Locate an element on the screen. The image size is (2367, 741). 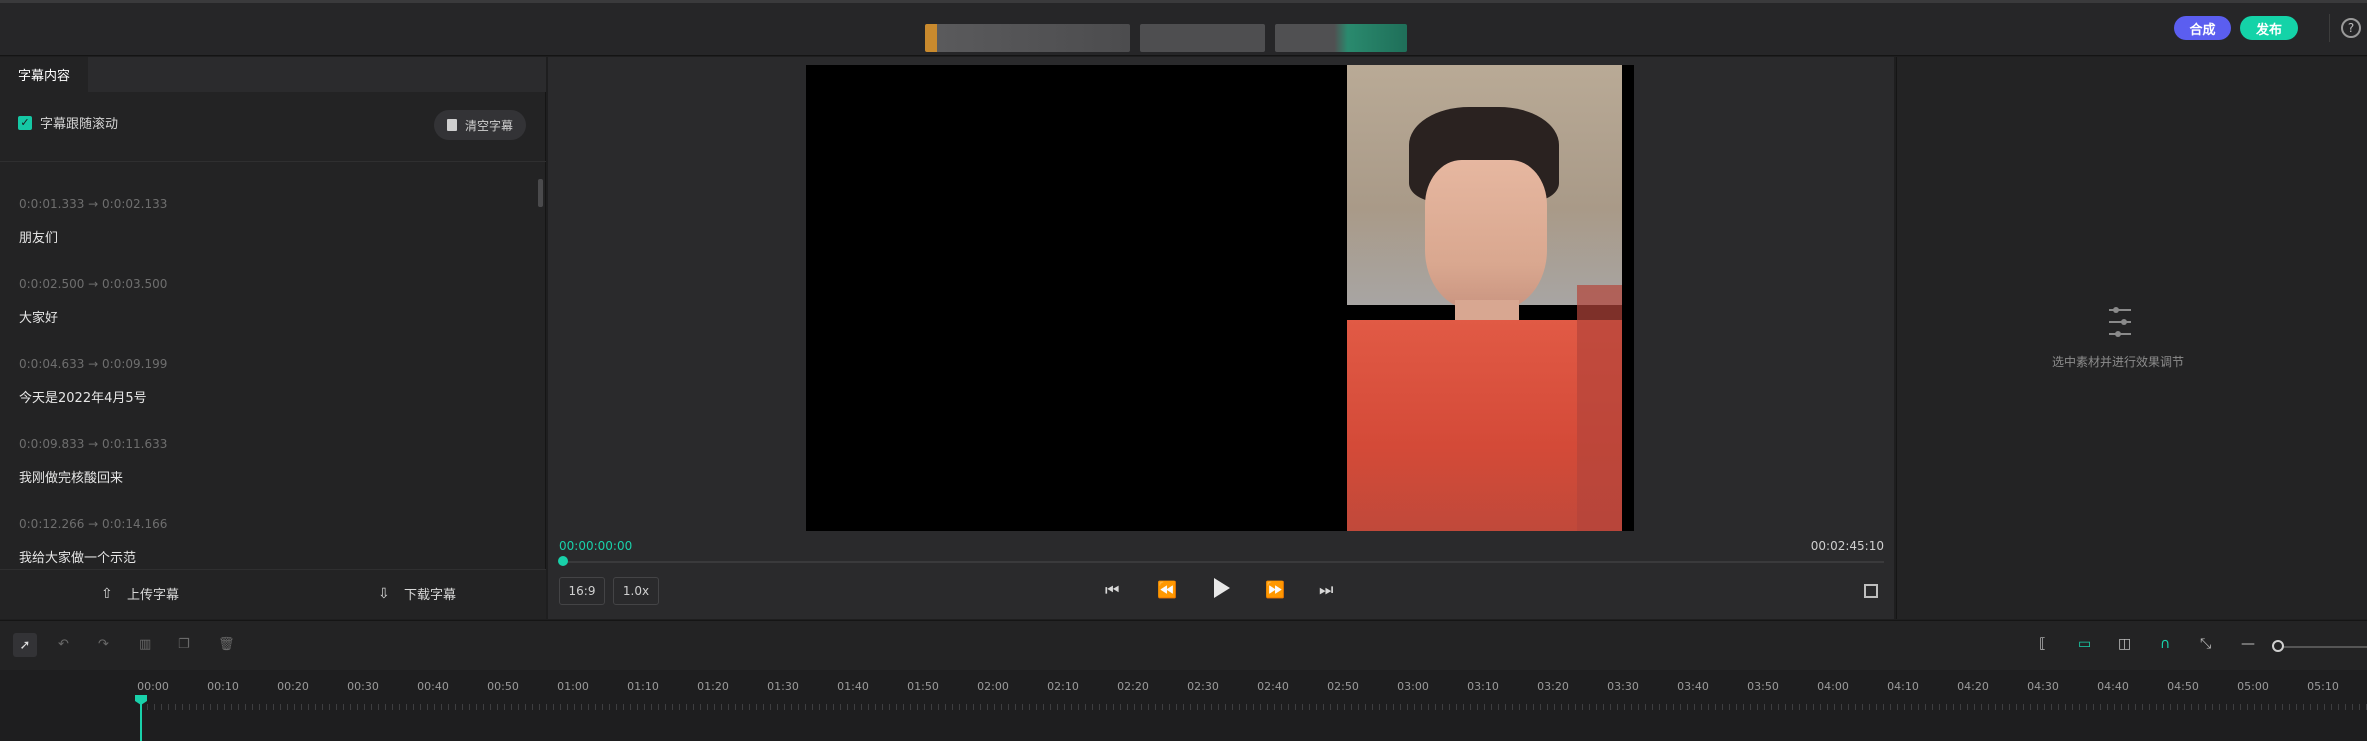
speed-button: 1.0x is located at coordinates (636, 591).